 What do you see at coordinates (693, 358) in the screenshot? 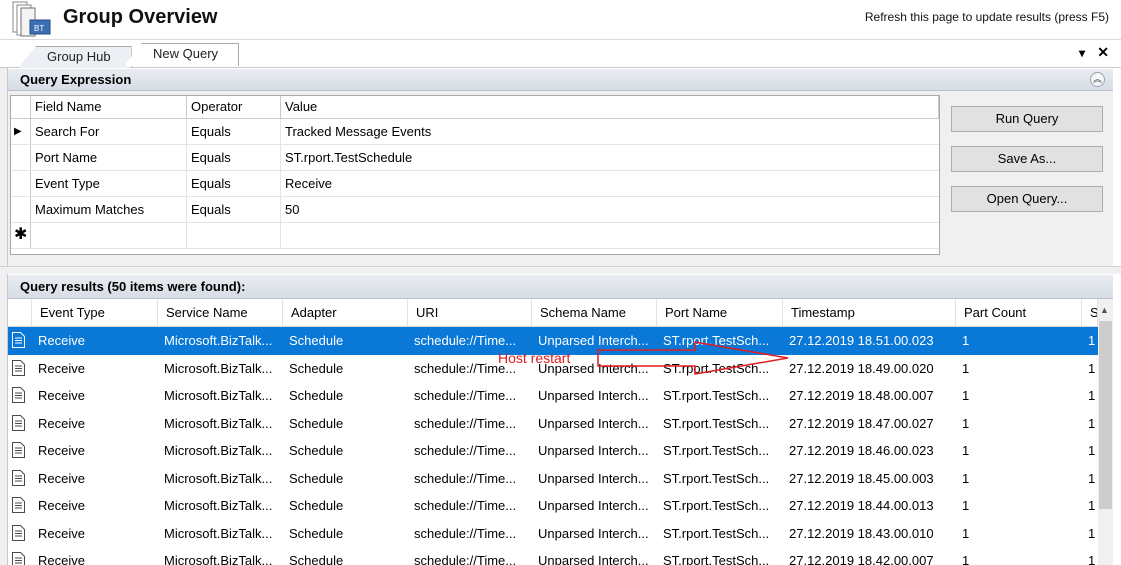
I see `annotation-arrow-icon` at bounding box center [693, 358].